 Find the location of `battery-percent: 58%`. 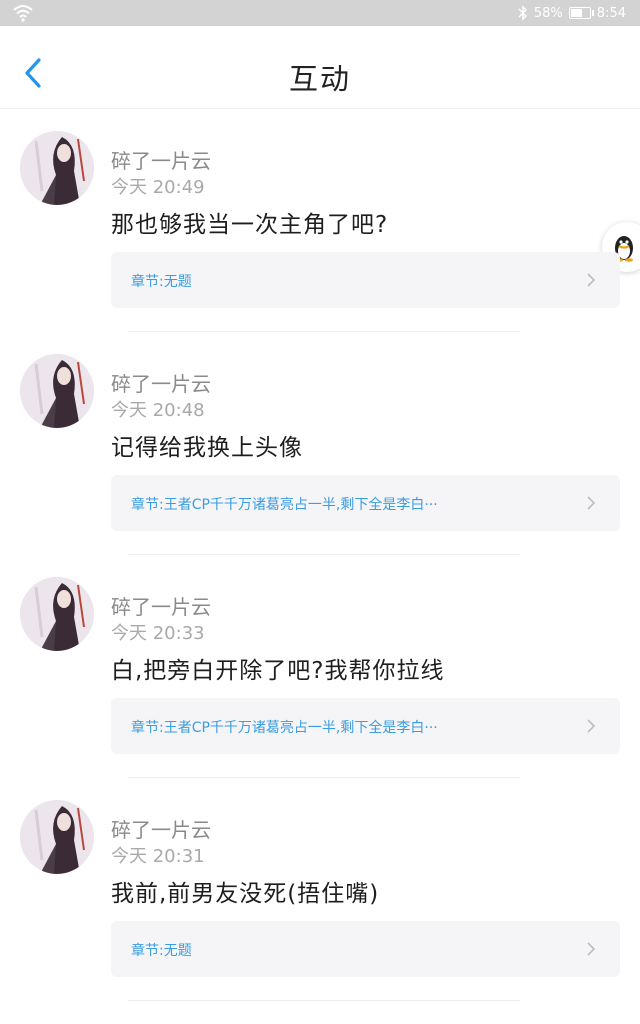

battery-percent: 58% is located at coordinates (548, 13).